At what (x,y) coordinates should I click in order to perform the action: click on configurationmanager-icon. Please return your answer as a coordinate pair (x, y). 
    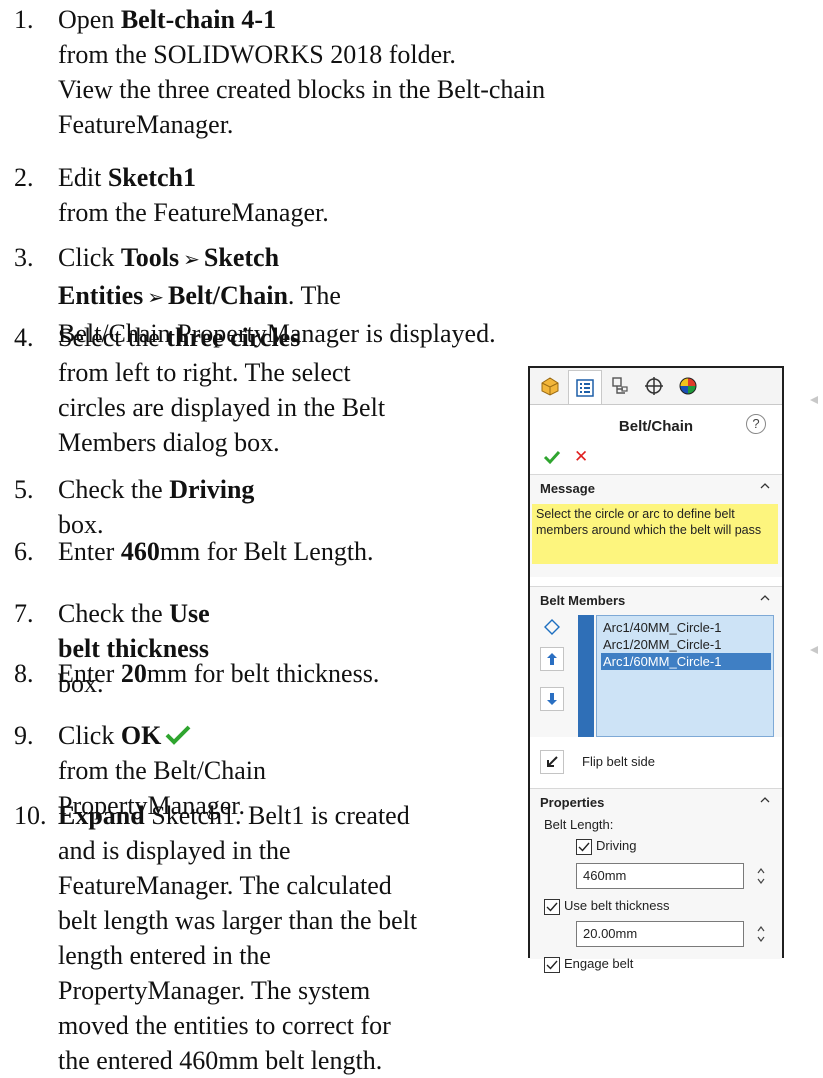
    Looking at the image, I should click on (620, 385).